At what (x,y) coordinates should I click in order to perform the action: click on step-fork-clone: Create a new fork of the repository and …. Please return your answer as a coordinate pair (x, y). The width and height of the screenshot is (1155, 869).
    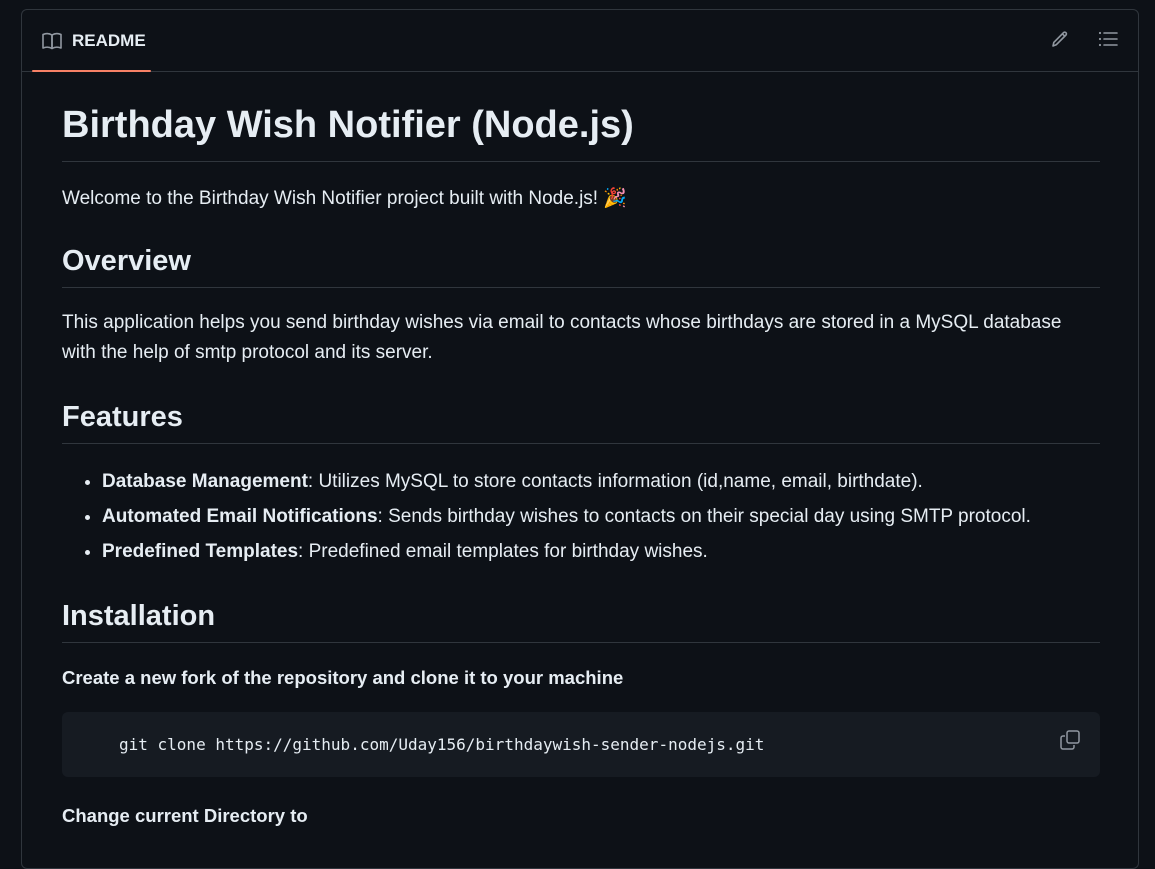
    Looking at the image, I should click on (343, 677).